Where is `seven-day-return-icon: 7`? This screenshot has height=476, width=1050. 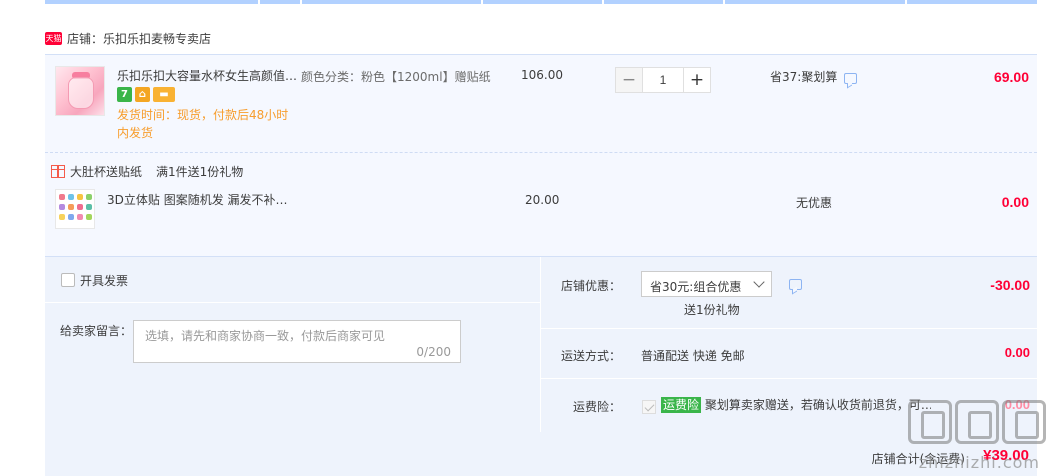
seven-day-return-icon: 7 is located at coordinates (124, 94).